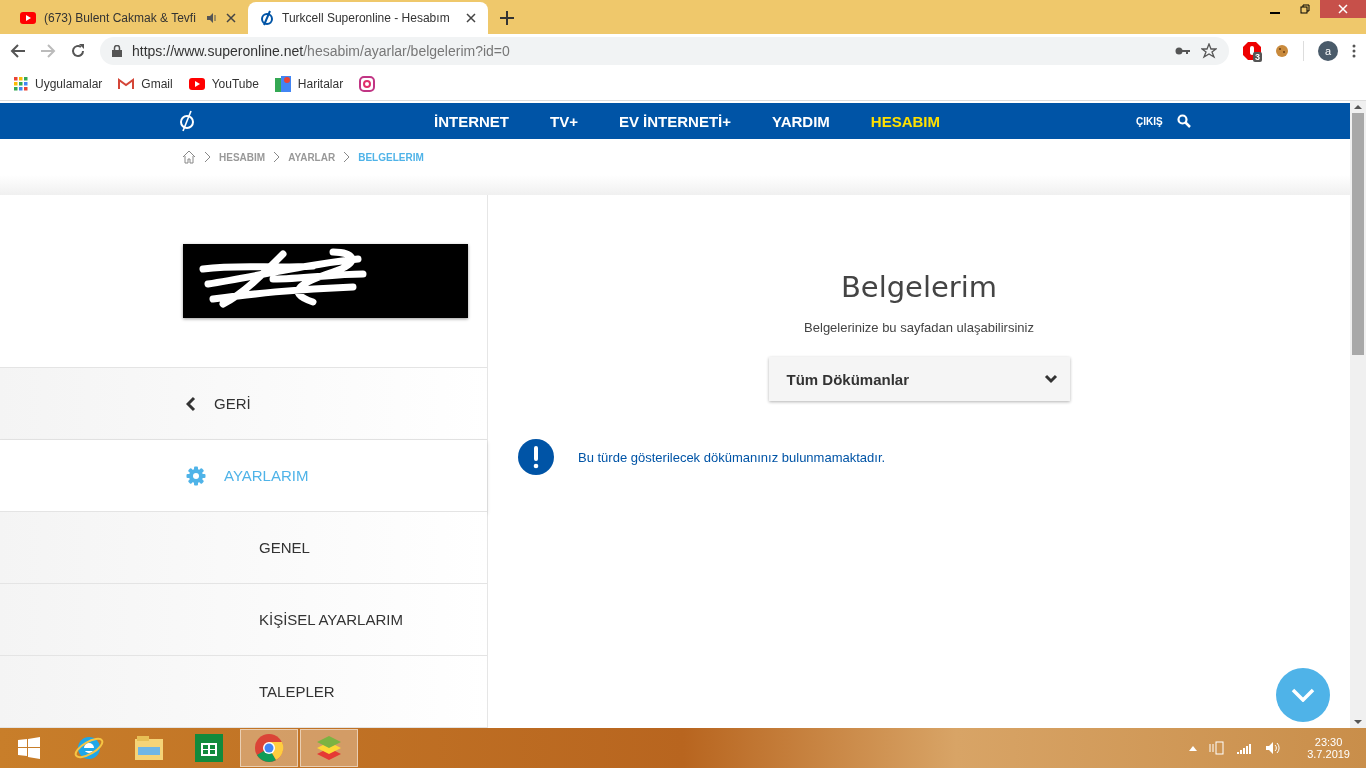 The image size is (1366, 768). I want to click on new-tab-icon, so click(507, 18).